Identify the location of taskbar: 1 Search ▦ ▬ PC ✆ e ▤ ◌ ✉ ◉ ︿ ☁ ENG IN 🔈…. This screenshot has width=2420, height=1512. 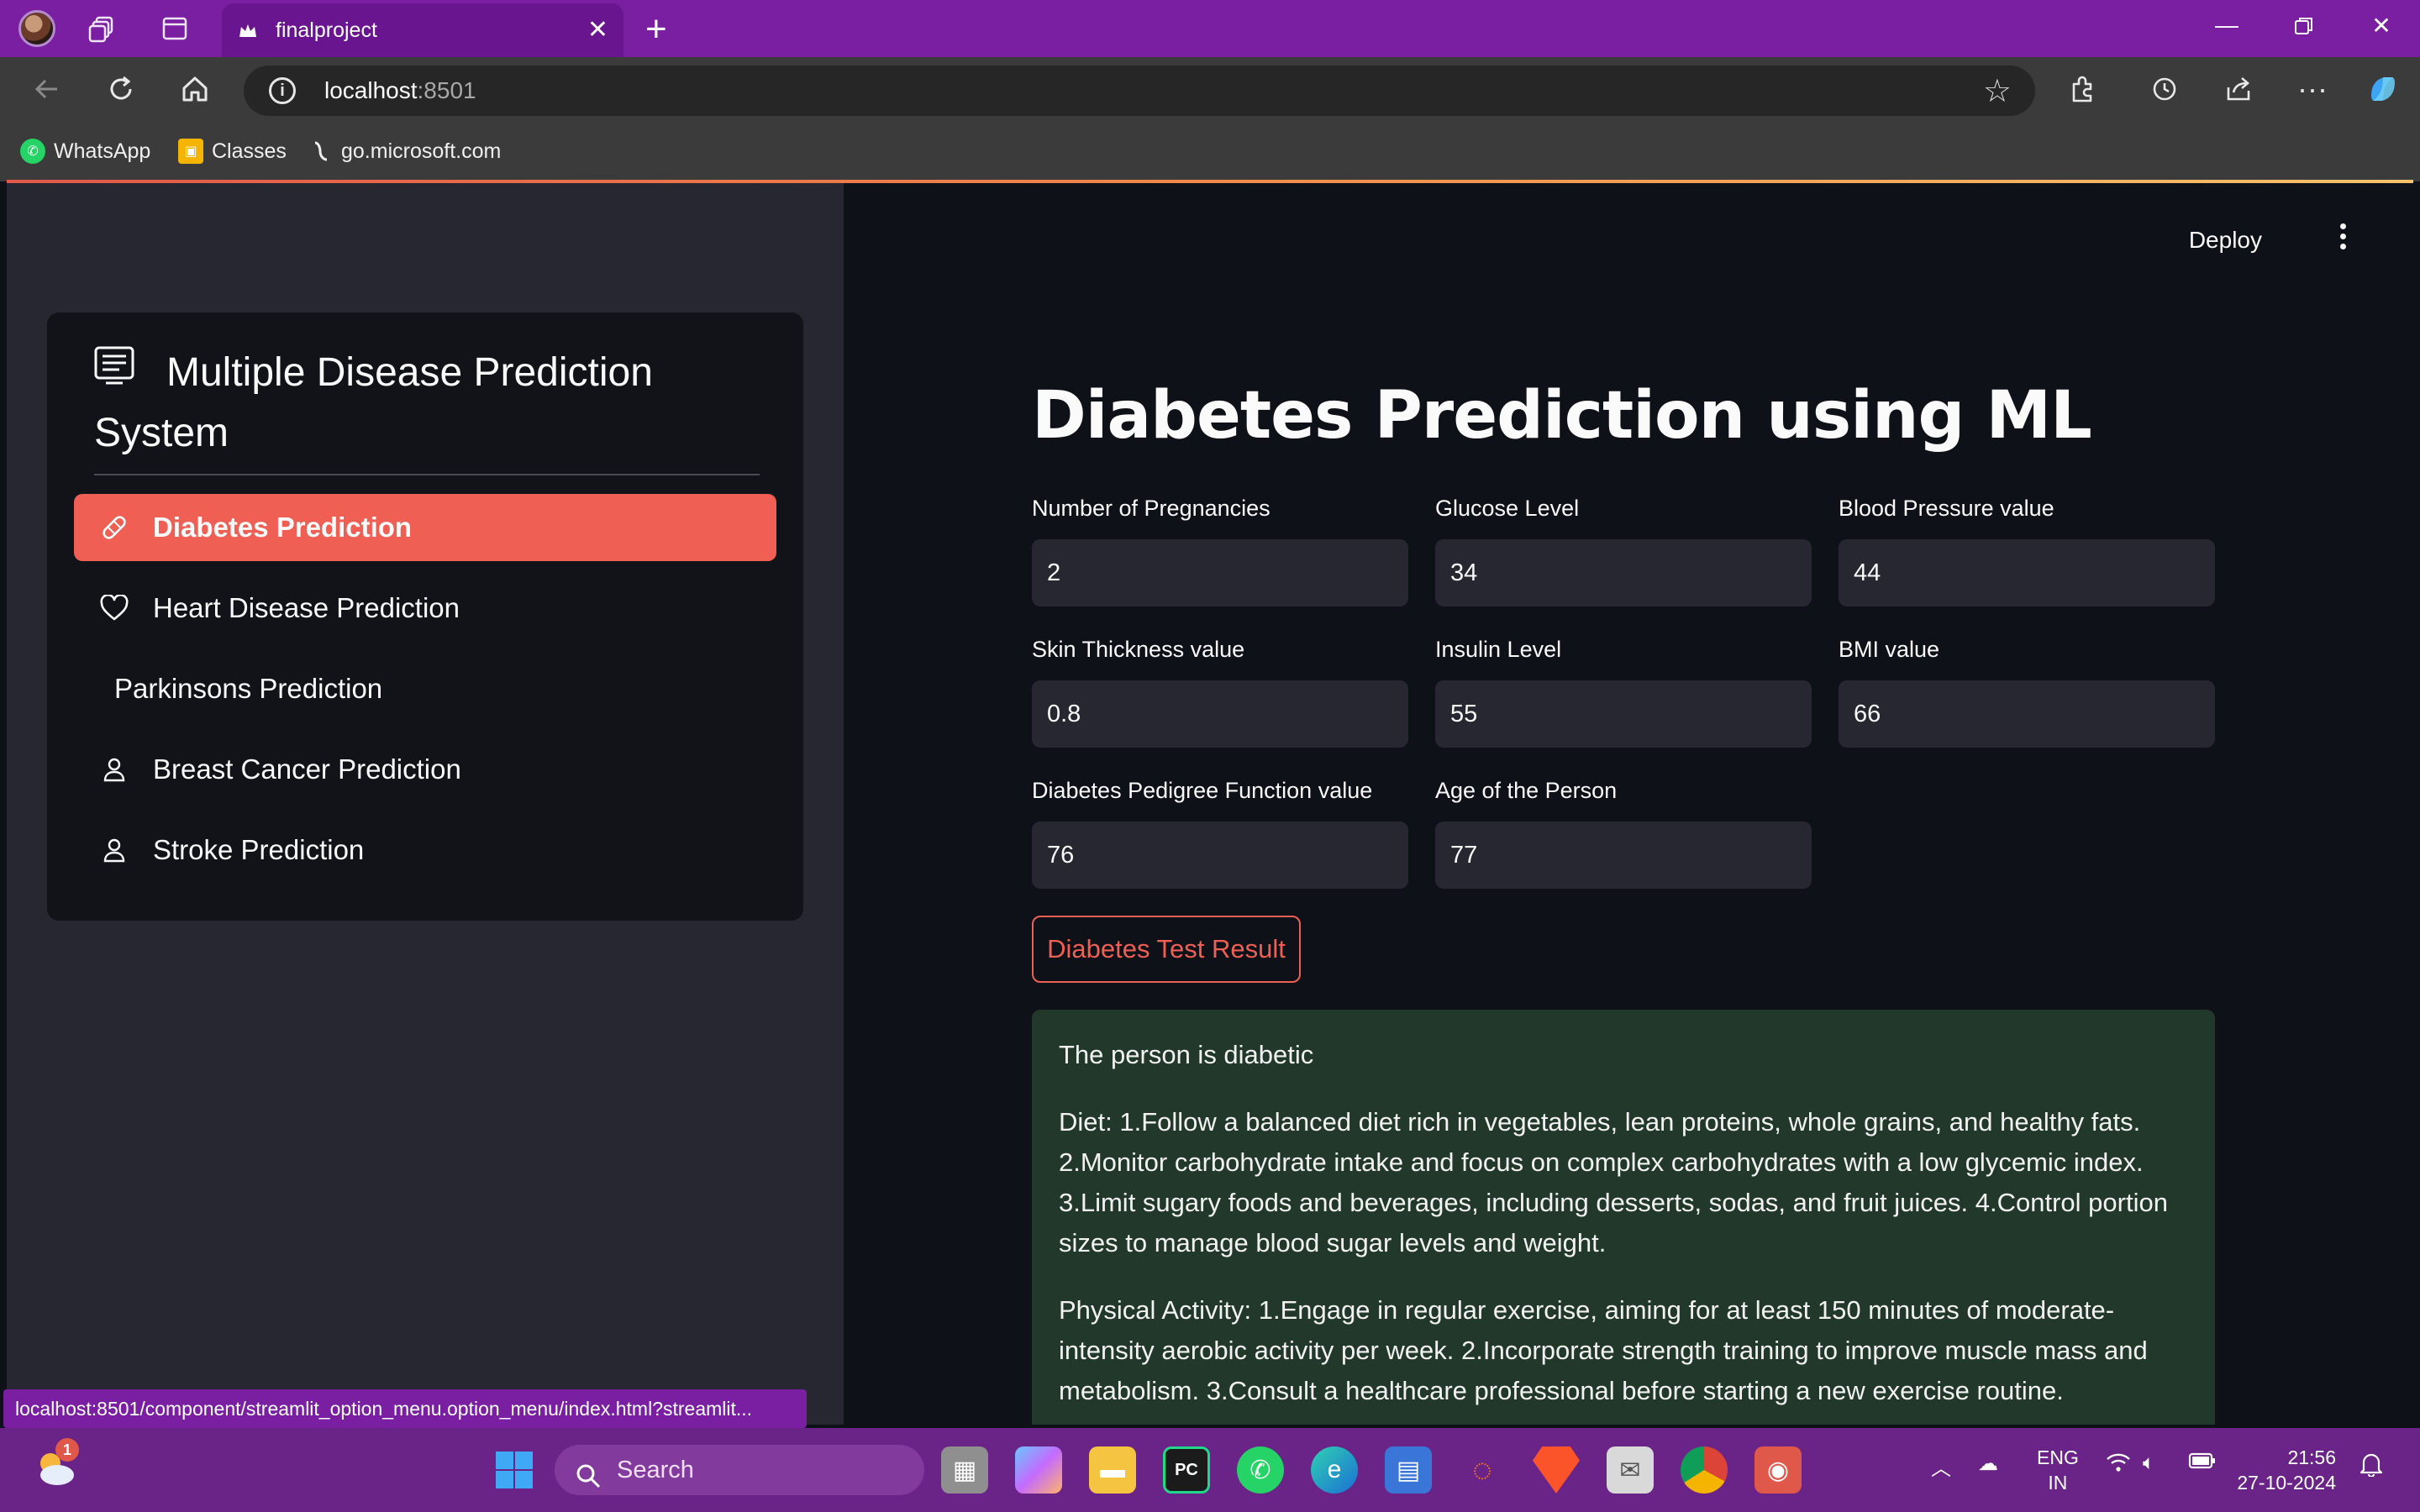
(1210, 1470).